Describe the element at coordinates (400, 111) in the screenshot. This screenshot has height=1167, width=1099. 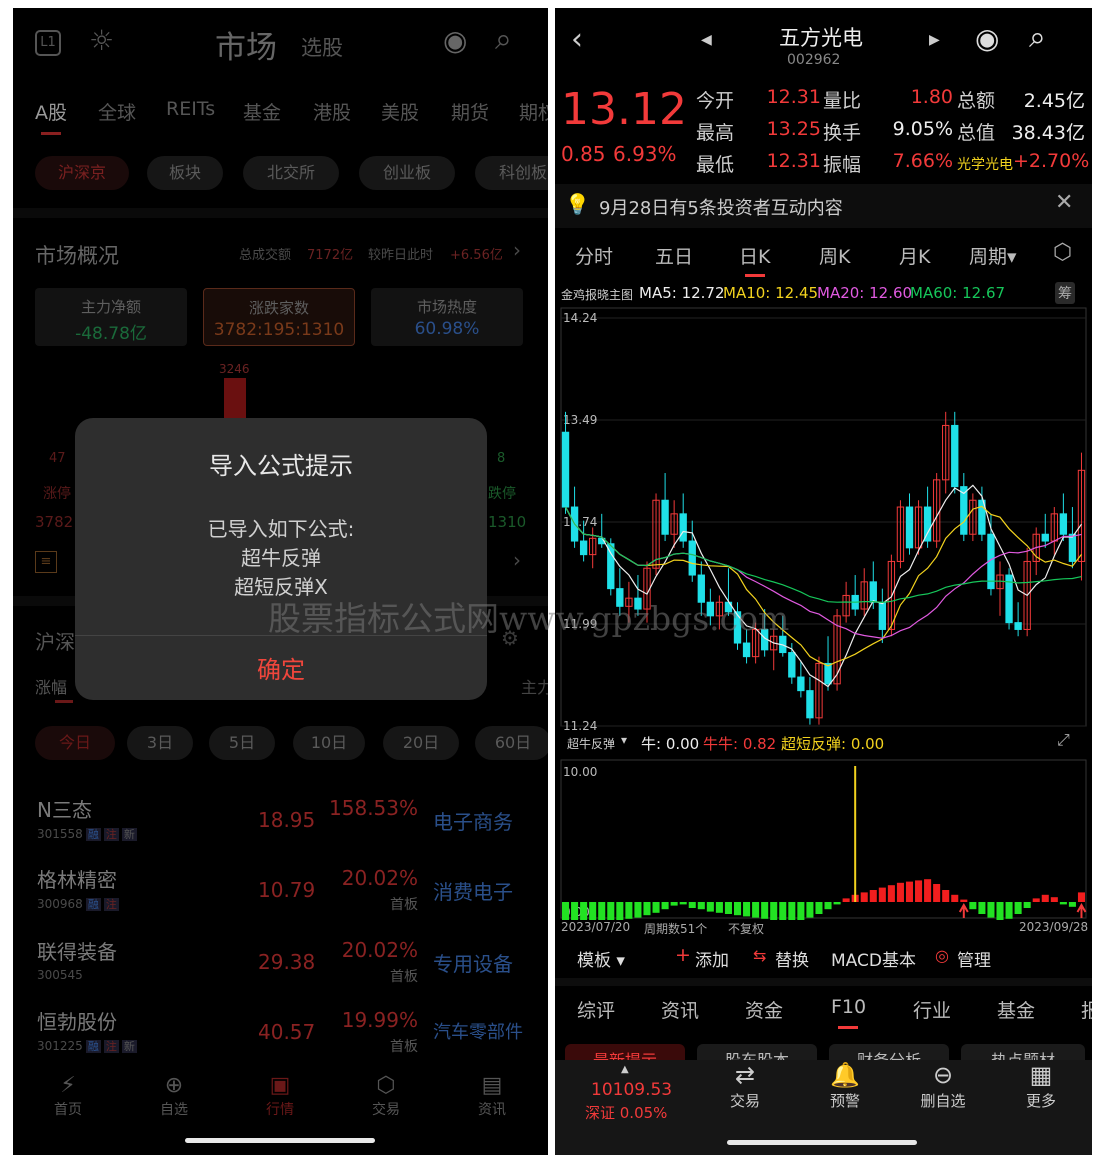
I see `tab-us: 美股` at that location.